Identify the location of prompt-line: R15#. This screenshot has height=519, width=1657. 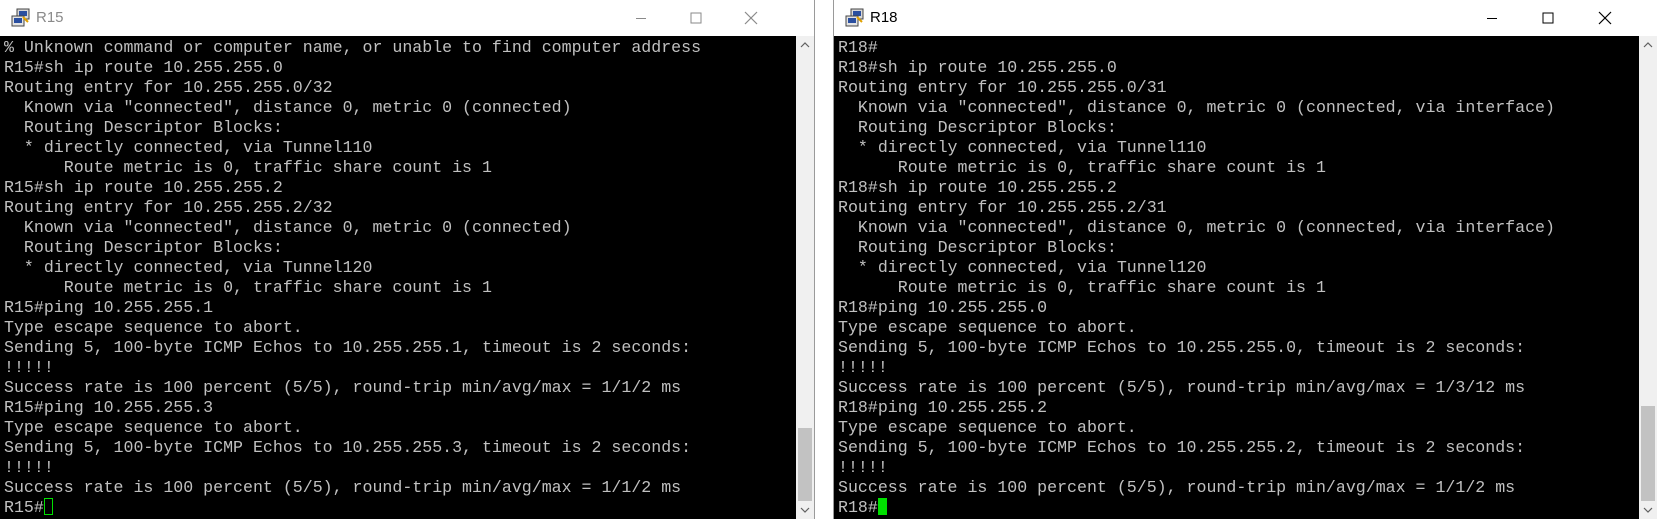
(352, 508).